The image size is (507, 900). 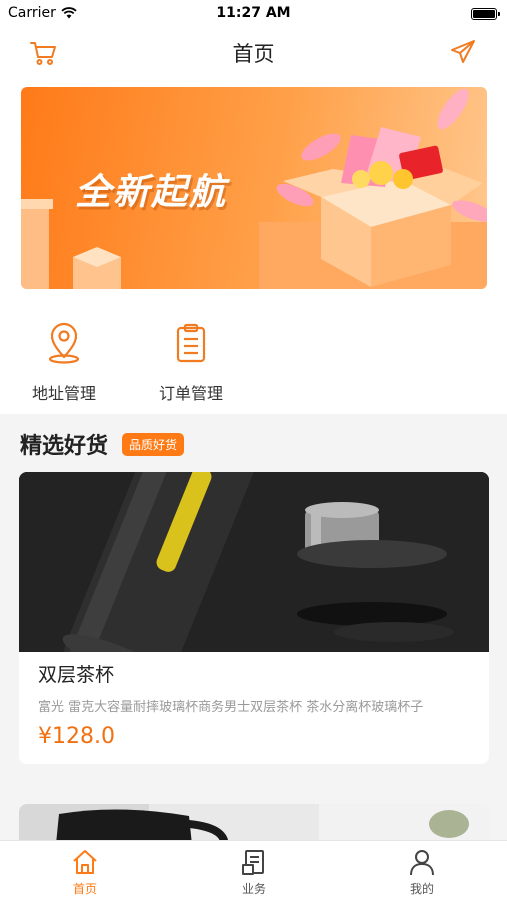 I want to click on battery-icon, so click(x=485, y=14).